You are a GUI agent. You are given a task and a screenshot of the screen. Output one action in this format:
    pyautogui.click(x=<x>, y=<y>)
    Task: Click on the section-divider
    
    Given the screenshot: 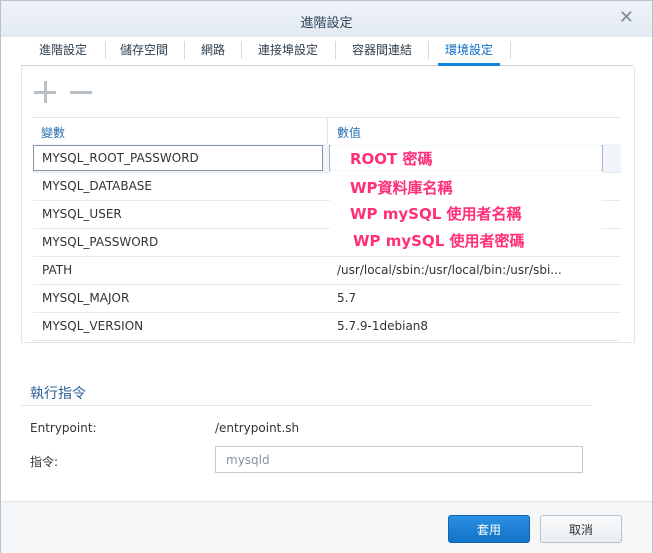 What is the action you would take?
    pyautogui.click(x=306, y=405)
    